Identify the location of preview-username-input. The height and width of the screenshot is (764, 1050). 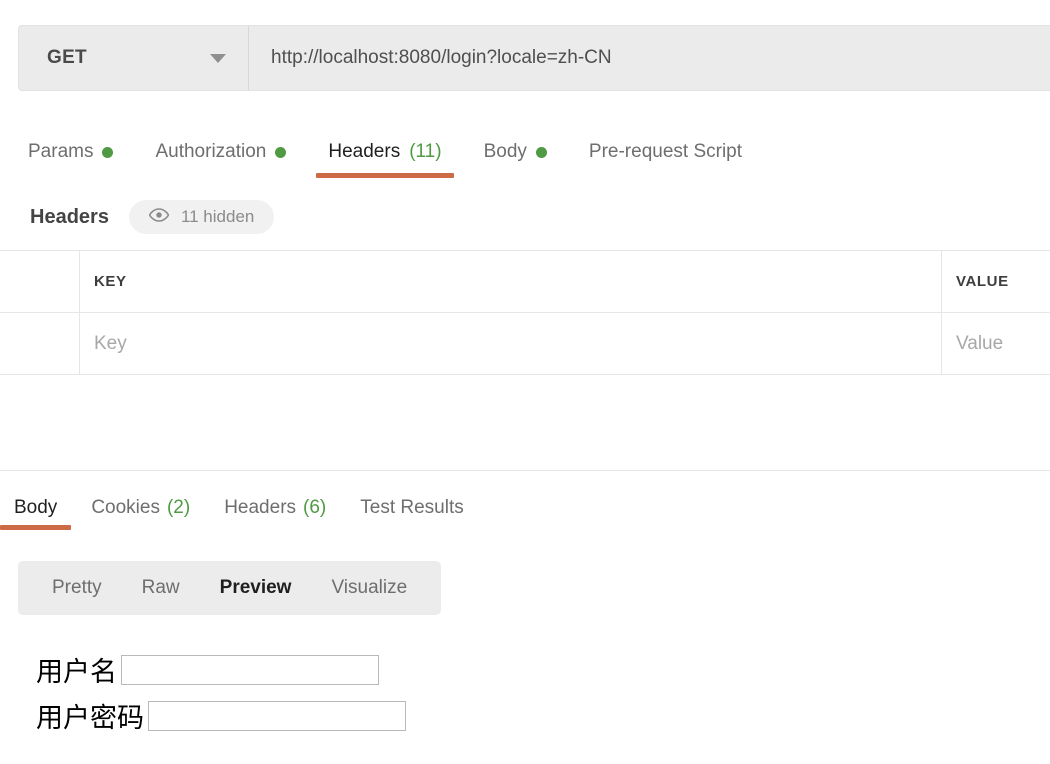
(250, 669).